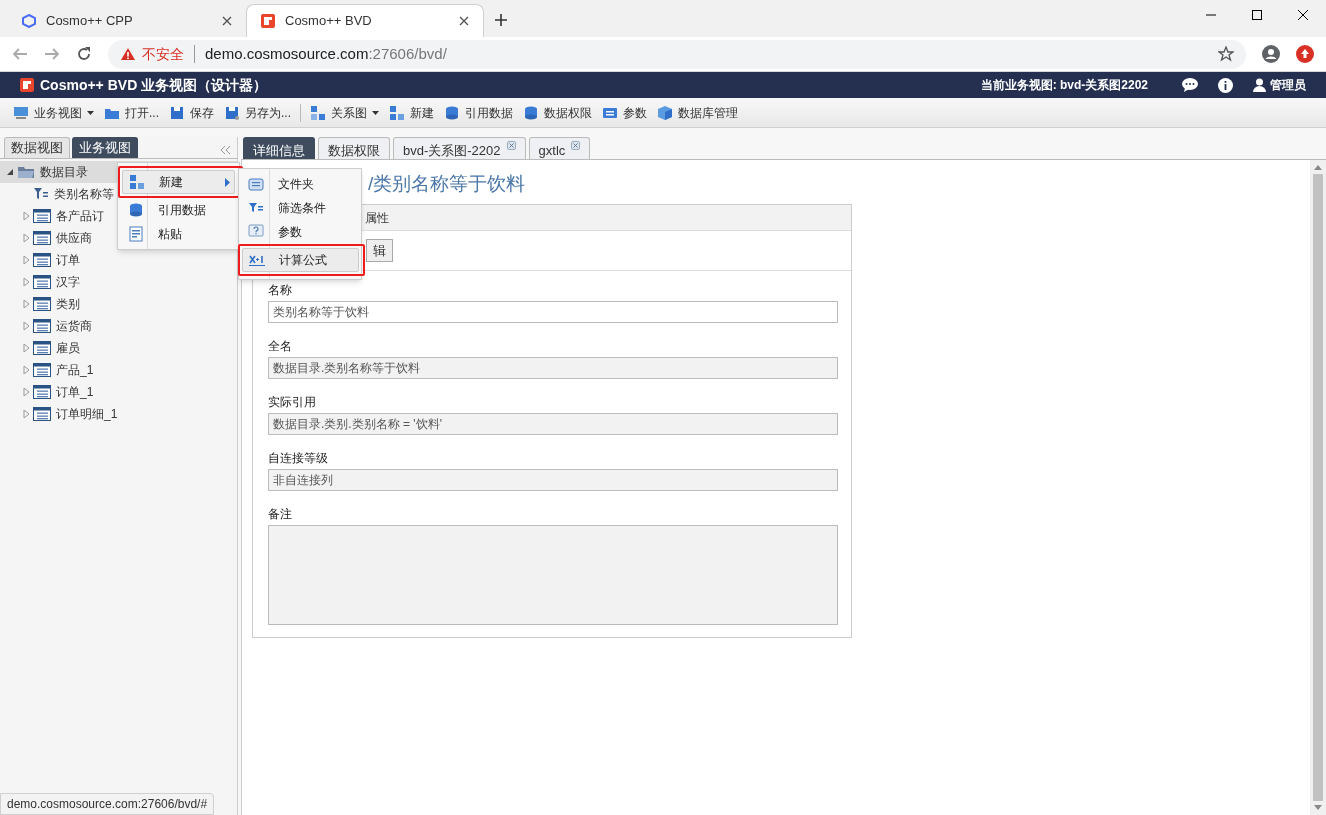  What do you see at coordinates (80, 216) in the screenshot?
I see `tree-label: 各产品订` at bounding box center [80, 216].